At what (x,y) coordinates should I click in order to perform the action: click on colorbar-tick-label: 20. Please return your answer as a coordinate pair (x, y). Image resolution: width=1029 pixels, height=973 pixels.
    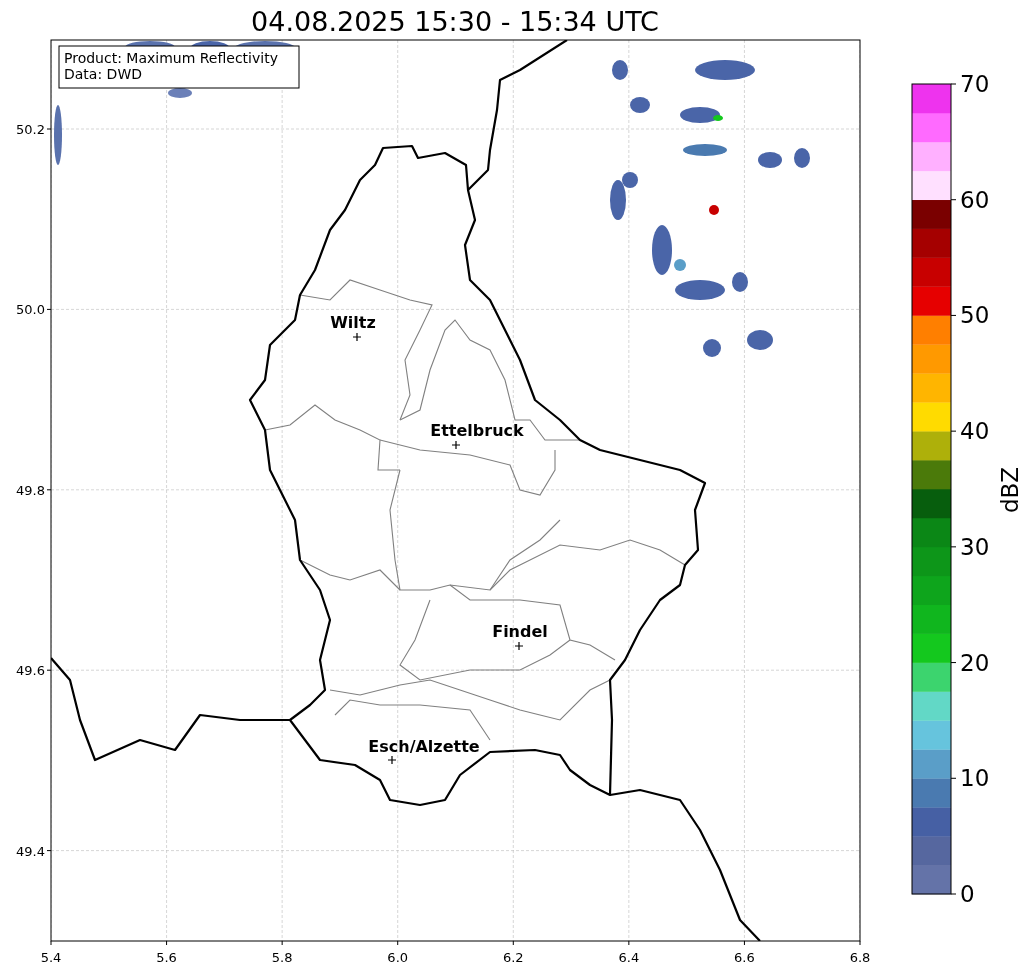
    Looking at the image, I should click on (975, 662).